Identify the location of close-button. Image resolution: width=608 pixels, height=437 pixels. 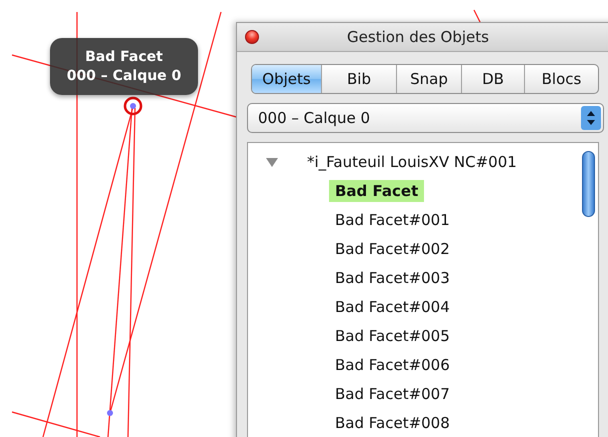
(252, 37).